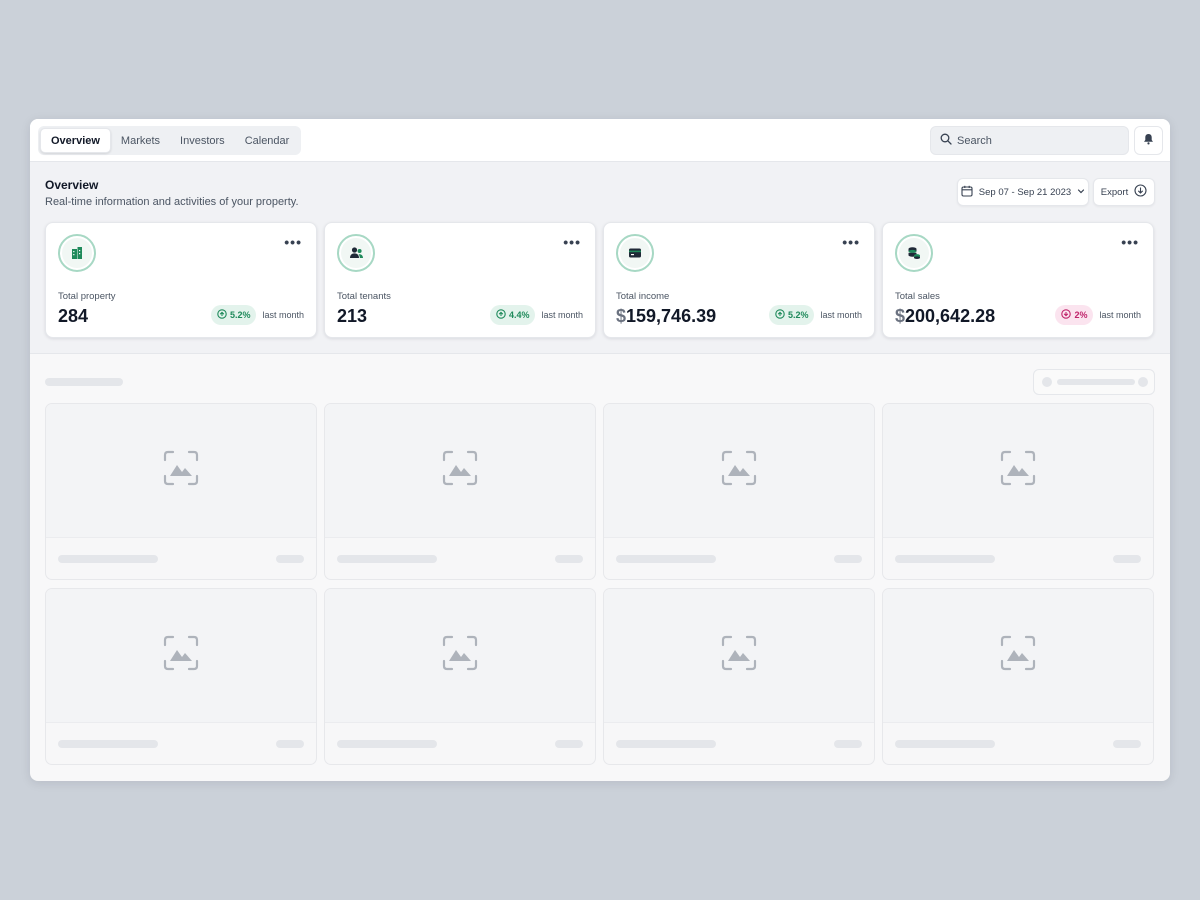  Describe the element at coordinates (914, 253) in the screenshot. I see `coins-icon` at that location.